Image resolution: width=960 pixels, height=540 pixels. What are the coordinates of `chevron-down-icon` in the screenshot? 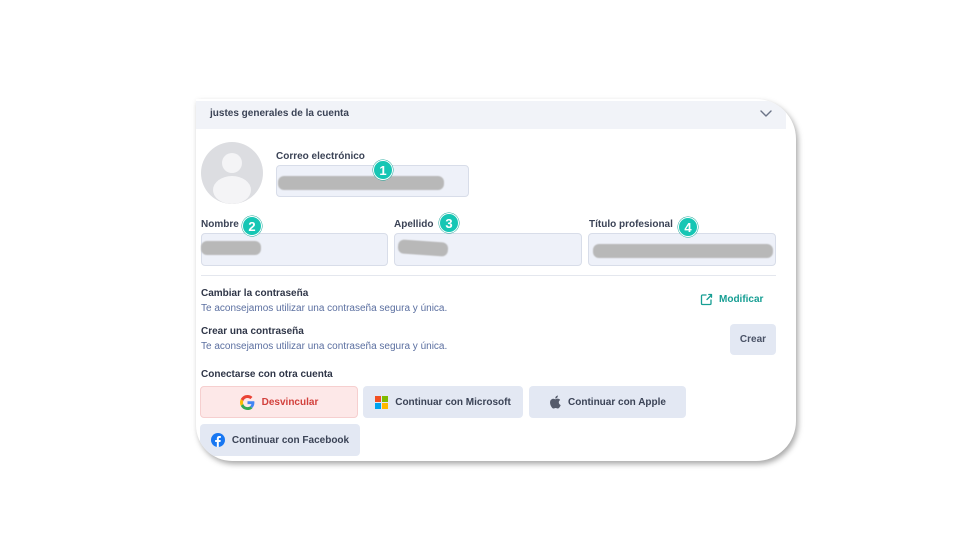 It's located at (766, 113).